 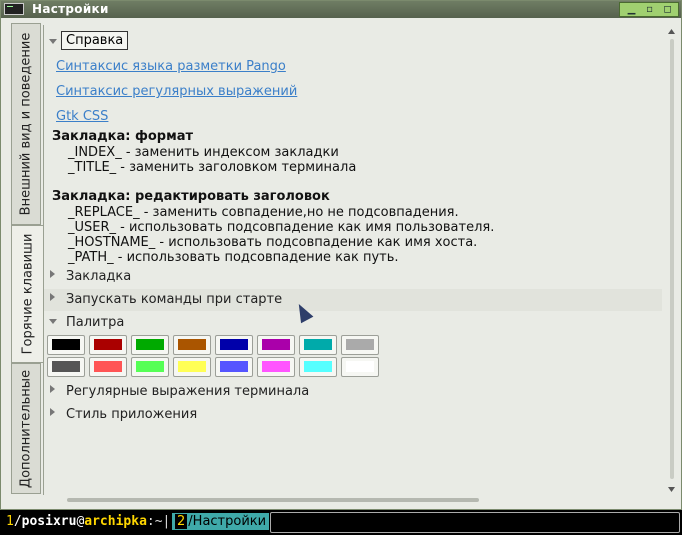 I want to click on taskbar-item-settings: 2/Настройки, so click(x=221, y=521).